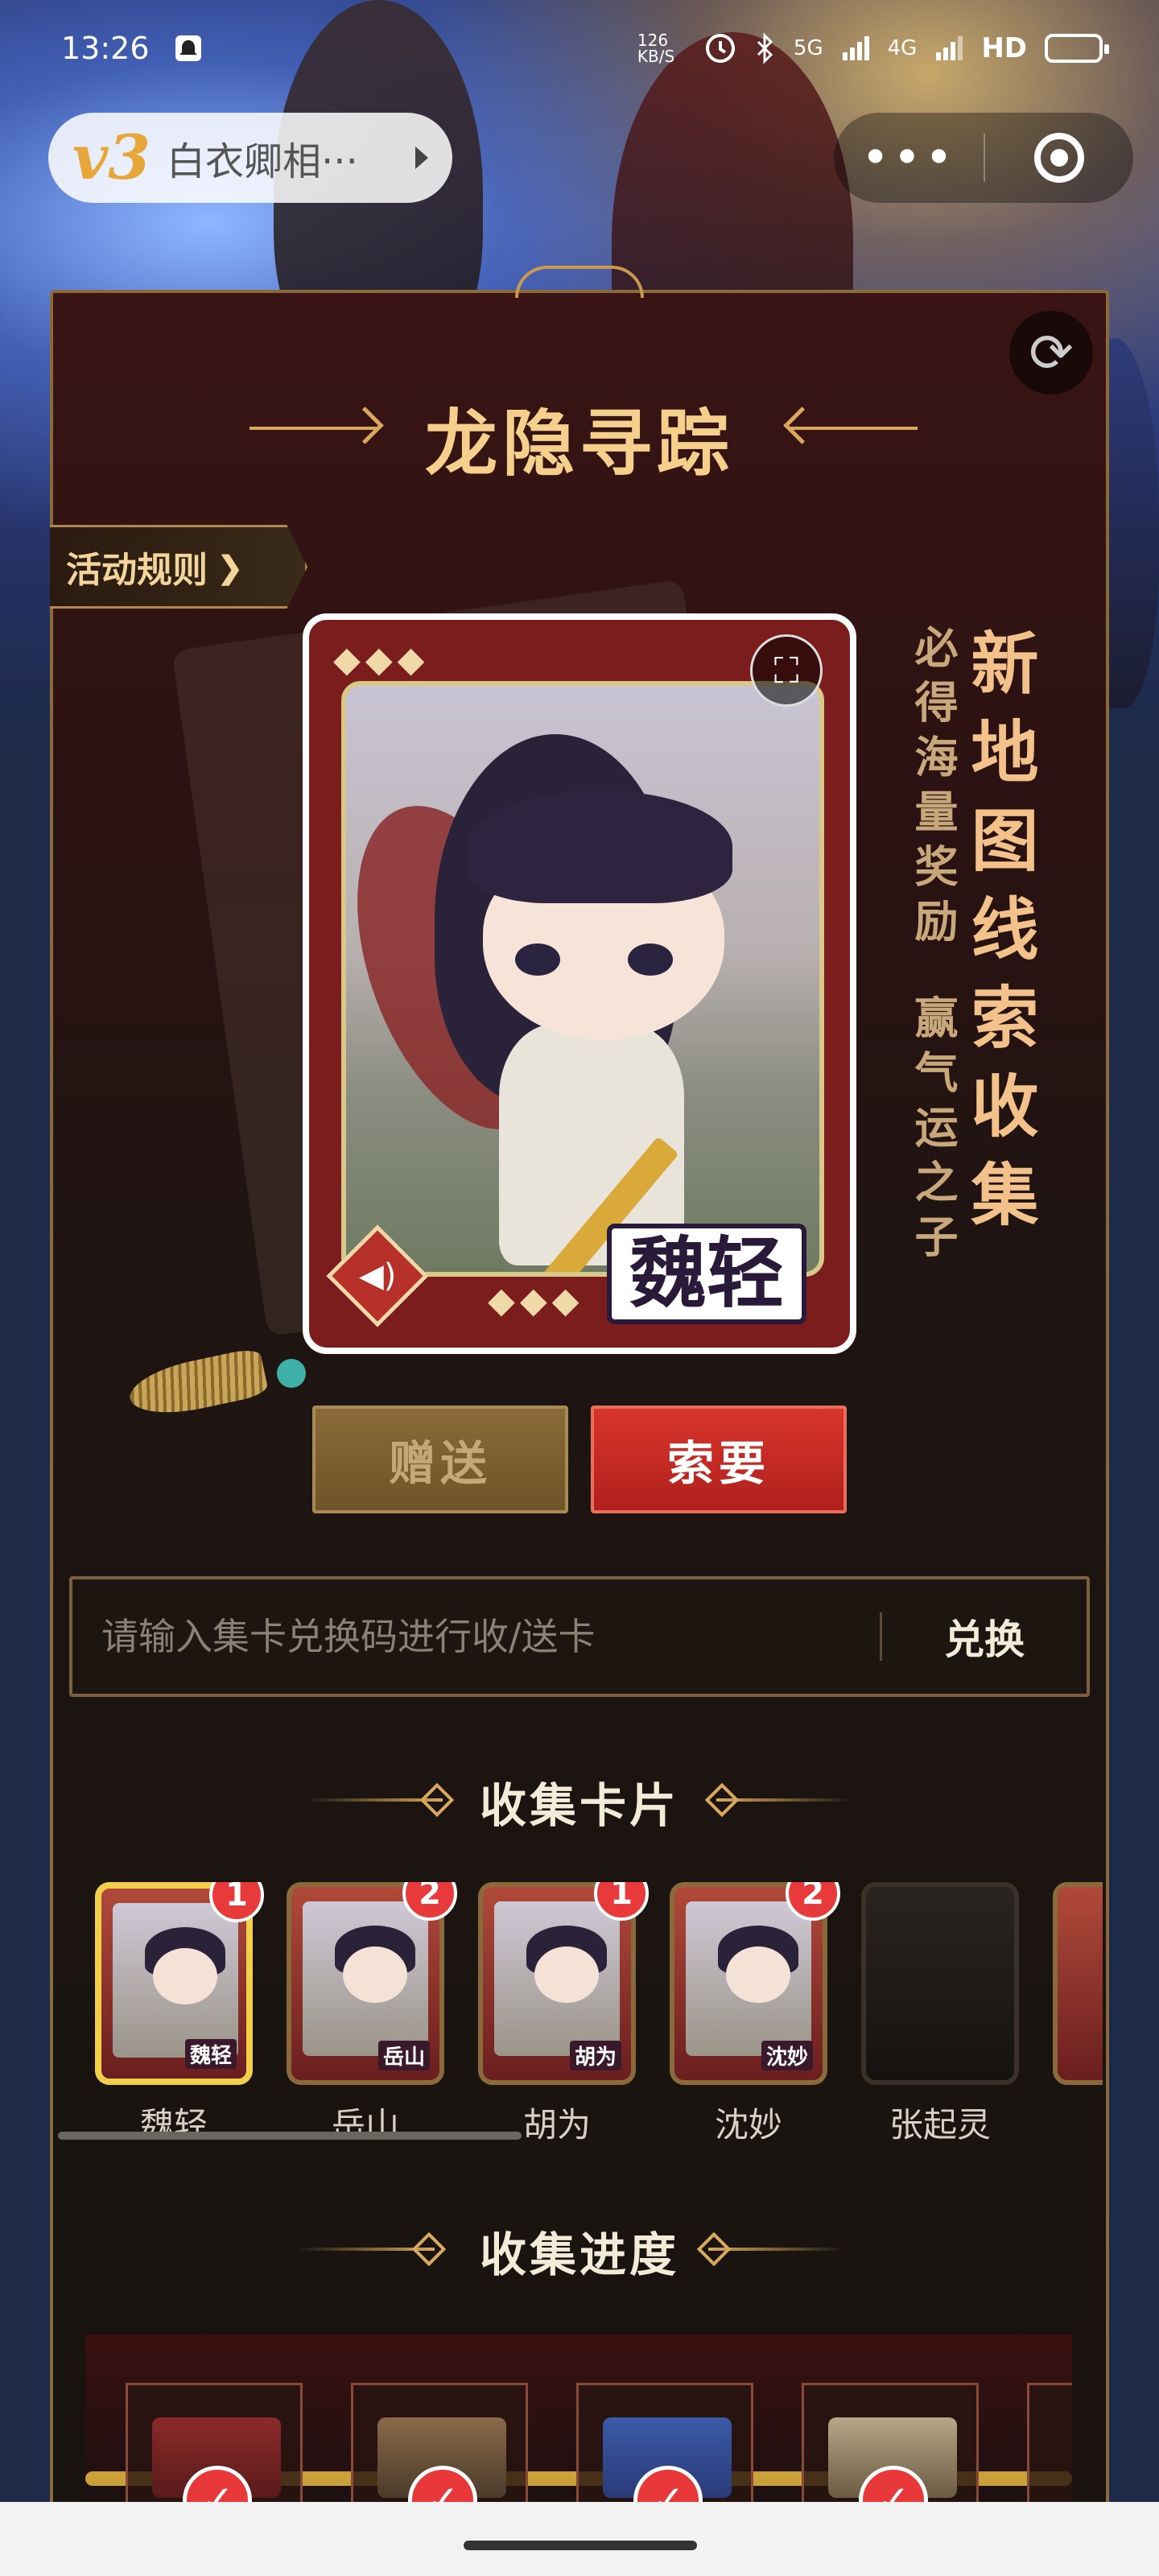  Describe the element at coordinates (377, 1275) in the screenshot. I see `speaker-icon: ◀)` at that location.